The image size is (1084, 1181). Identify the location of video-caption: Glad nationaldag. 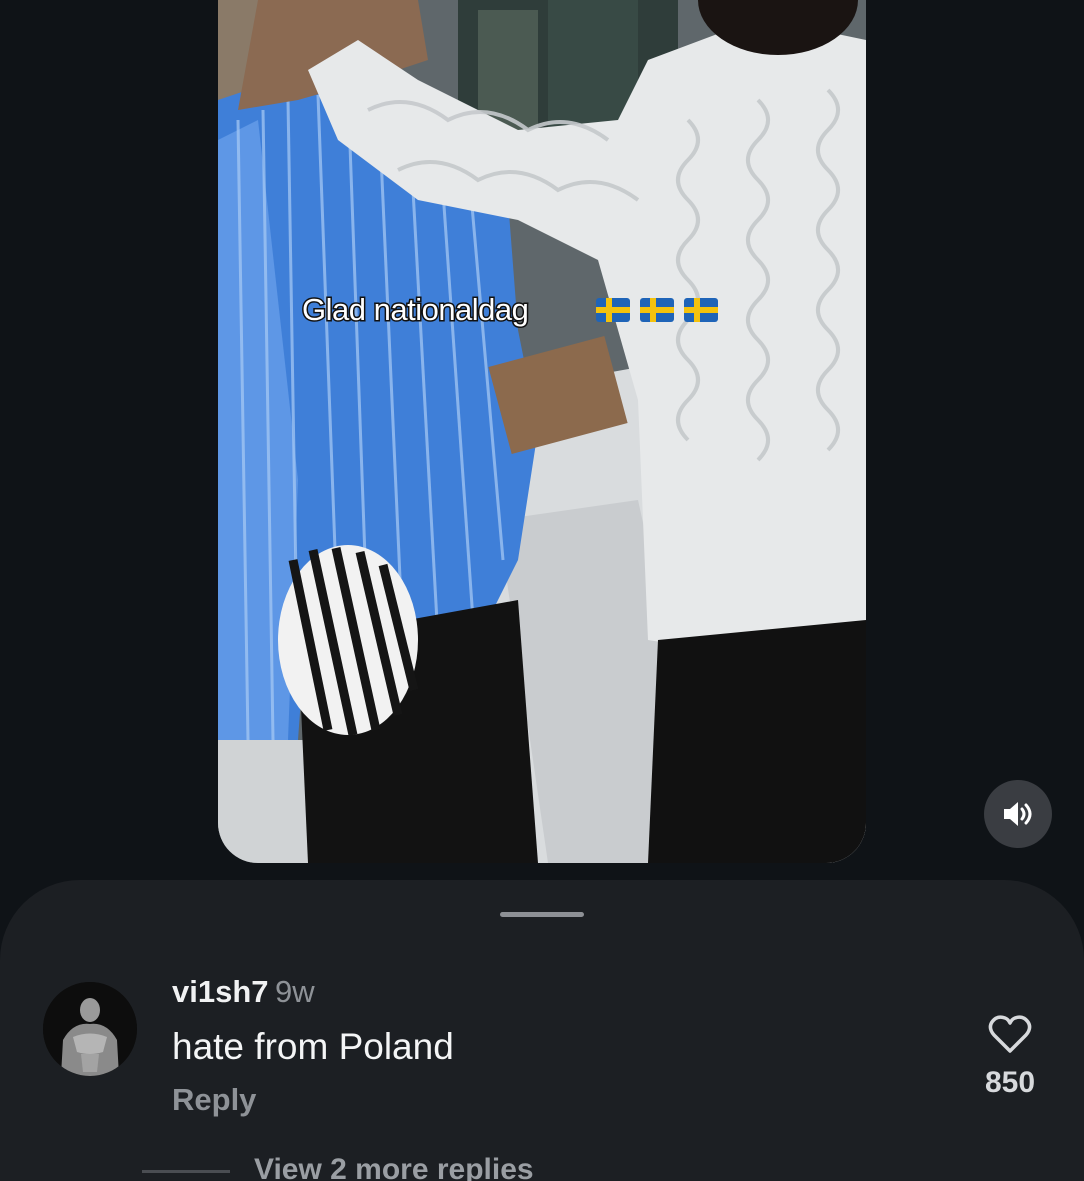
(415, 310).